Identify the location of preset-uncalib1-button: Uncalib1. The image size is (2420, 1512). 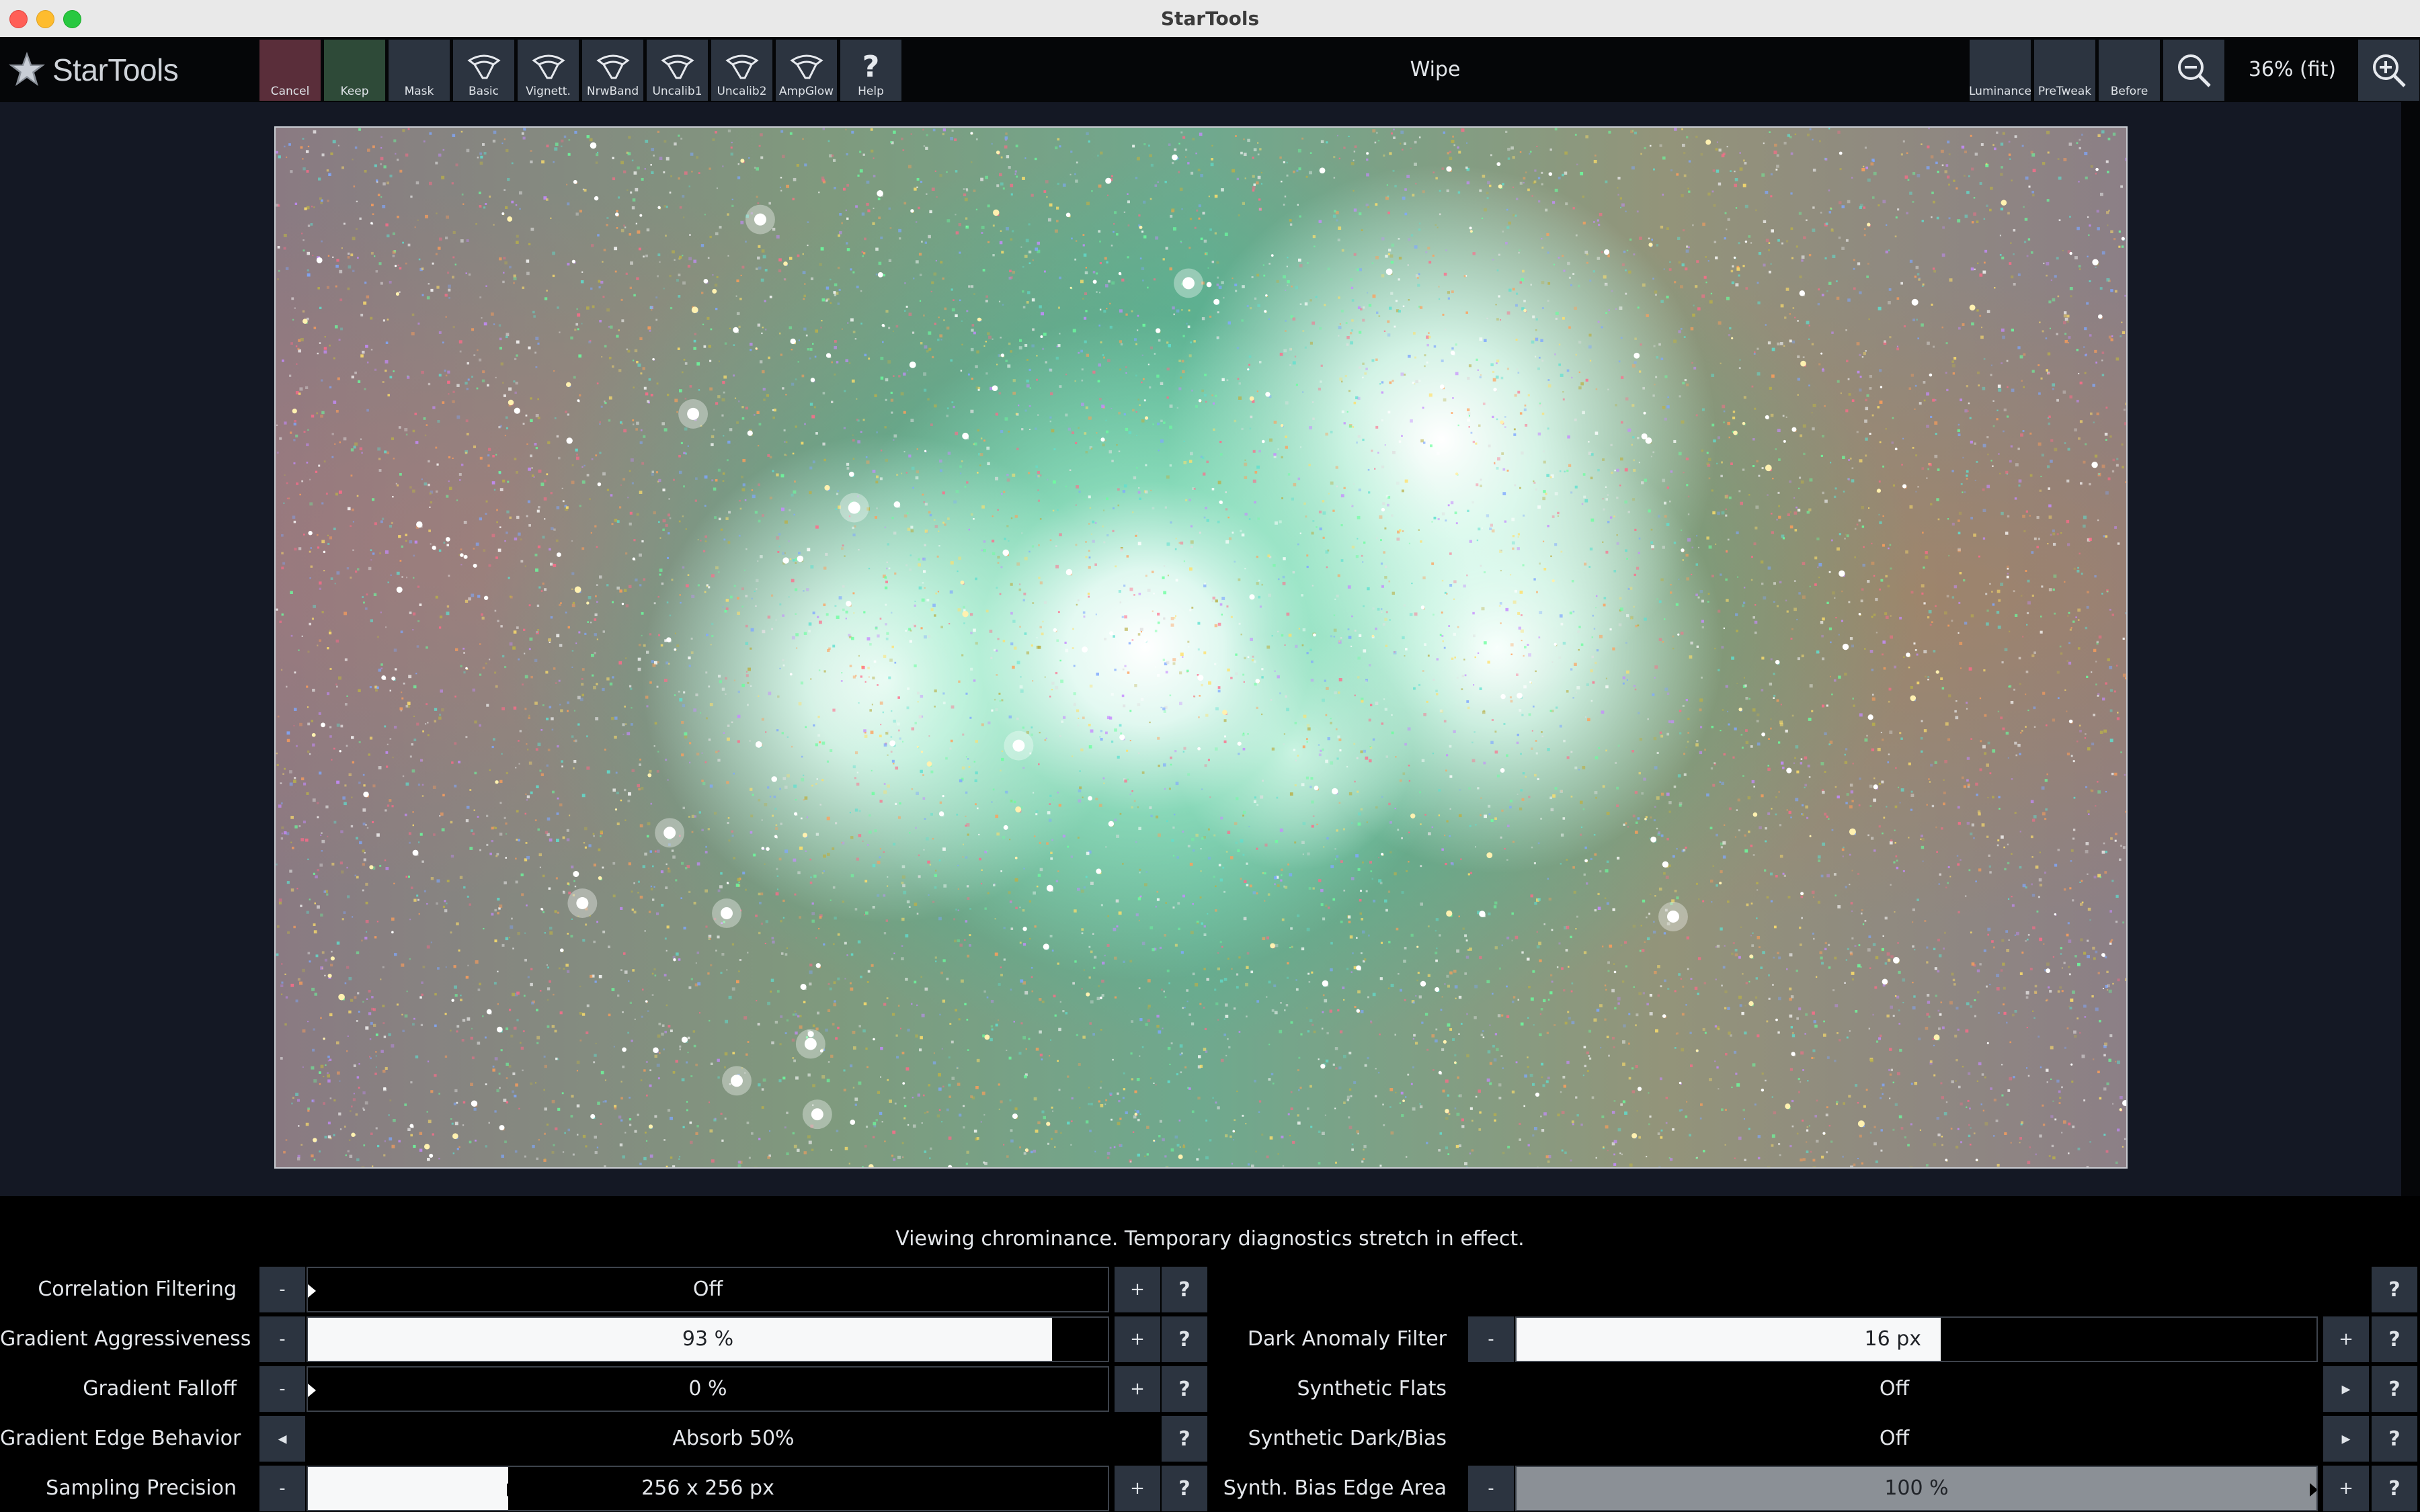
(677, 71).